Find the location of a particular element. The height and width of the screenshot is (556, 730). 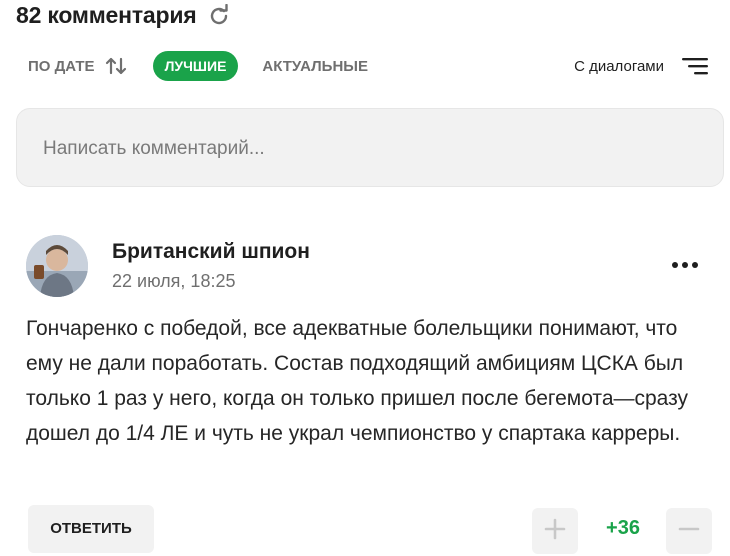

dialogs-toggle: С диалогами is located at coordinates (642, 66).